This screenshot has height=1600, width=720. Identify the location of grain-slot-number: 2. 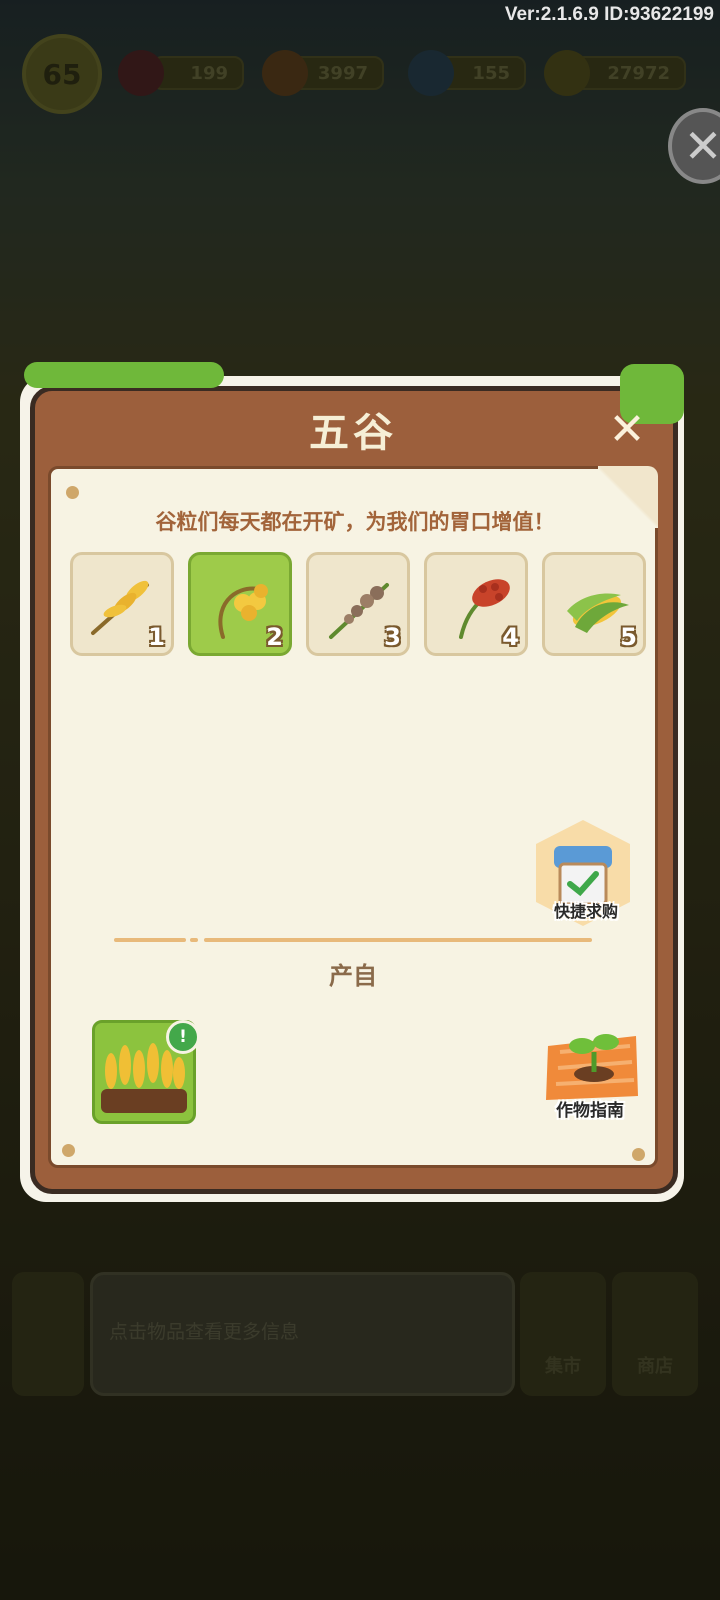
(274, 637).